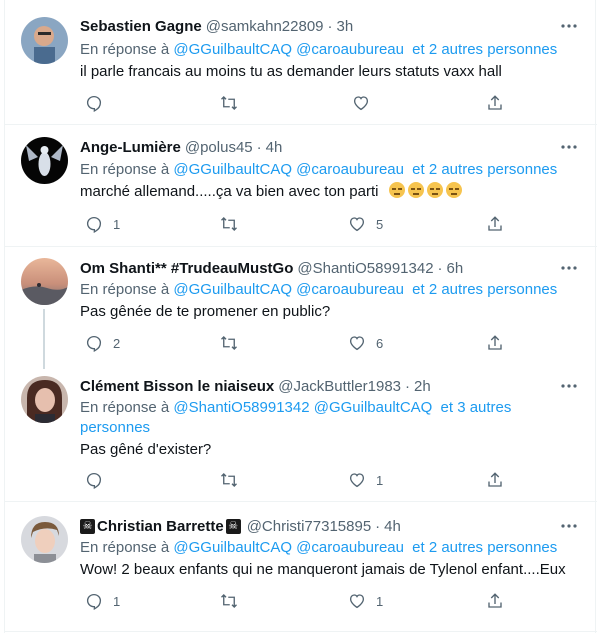  Describe the element at coordinates (309, 526) in the screenshot. I see `author-handle: @Christi77315895` at that location.